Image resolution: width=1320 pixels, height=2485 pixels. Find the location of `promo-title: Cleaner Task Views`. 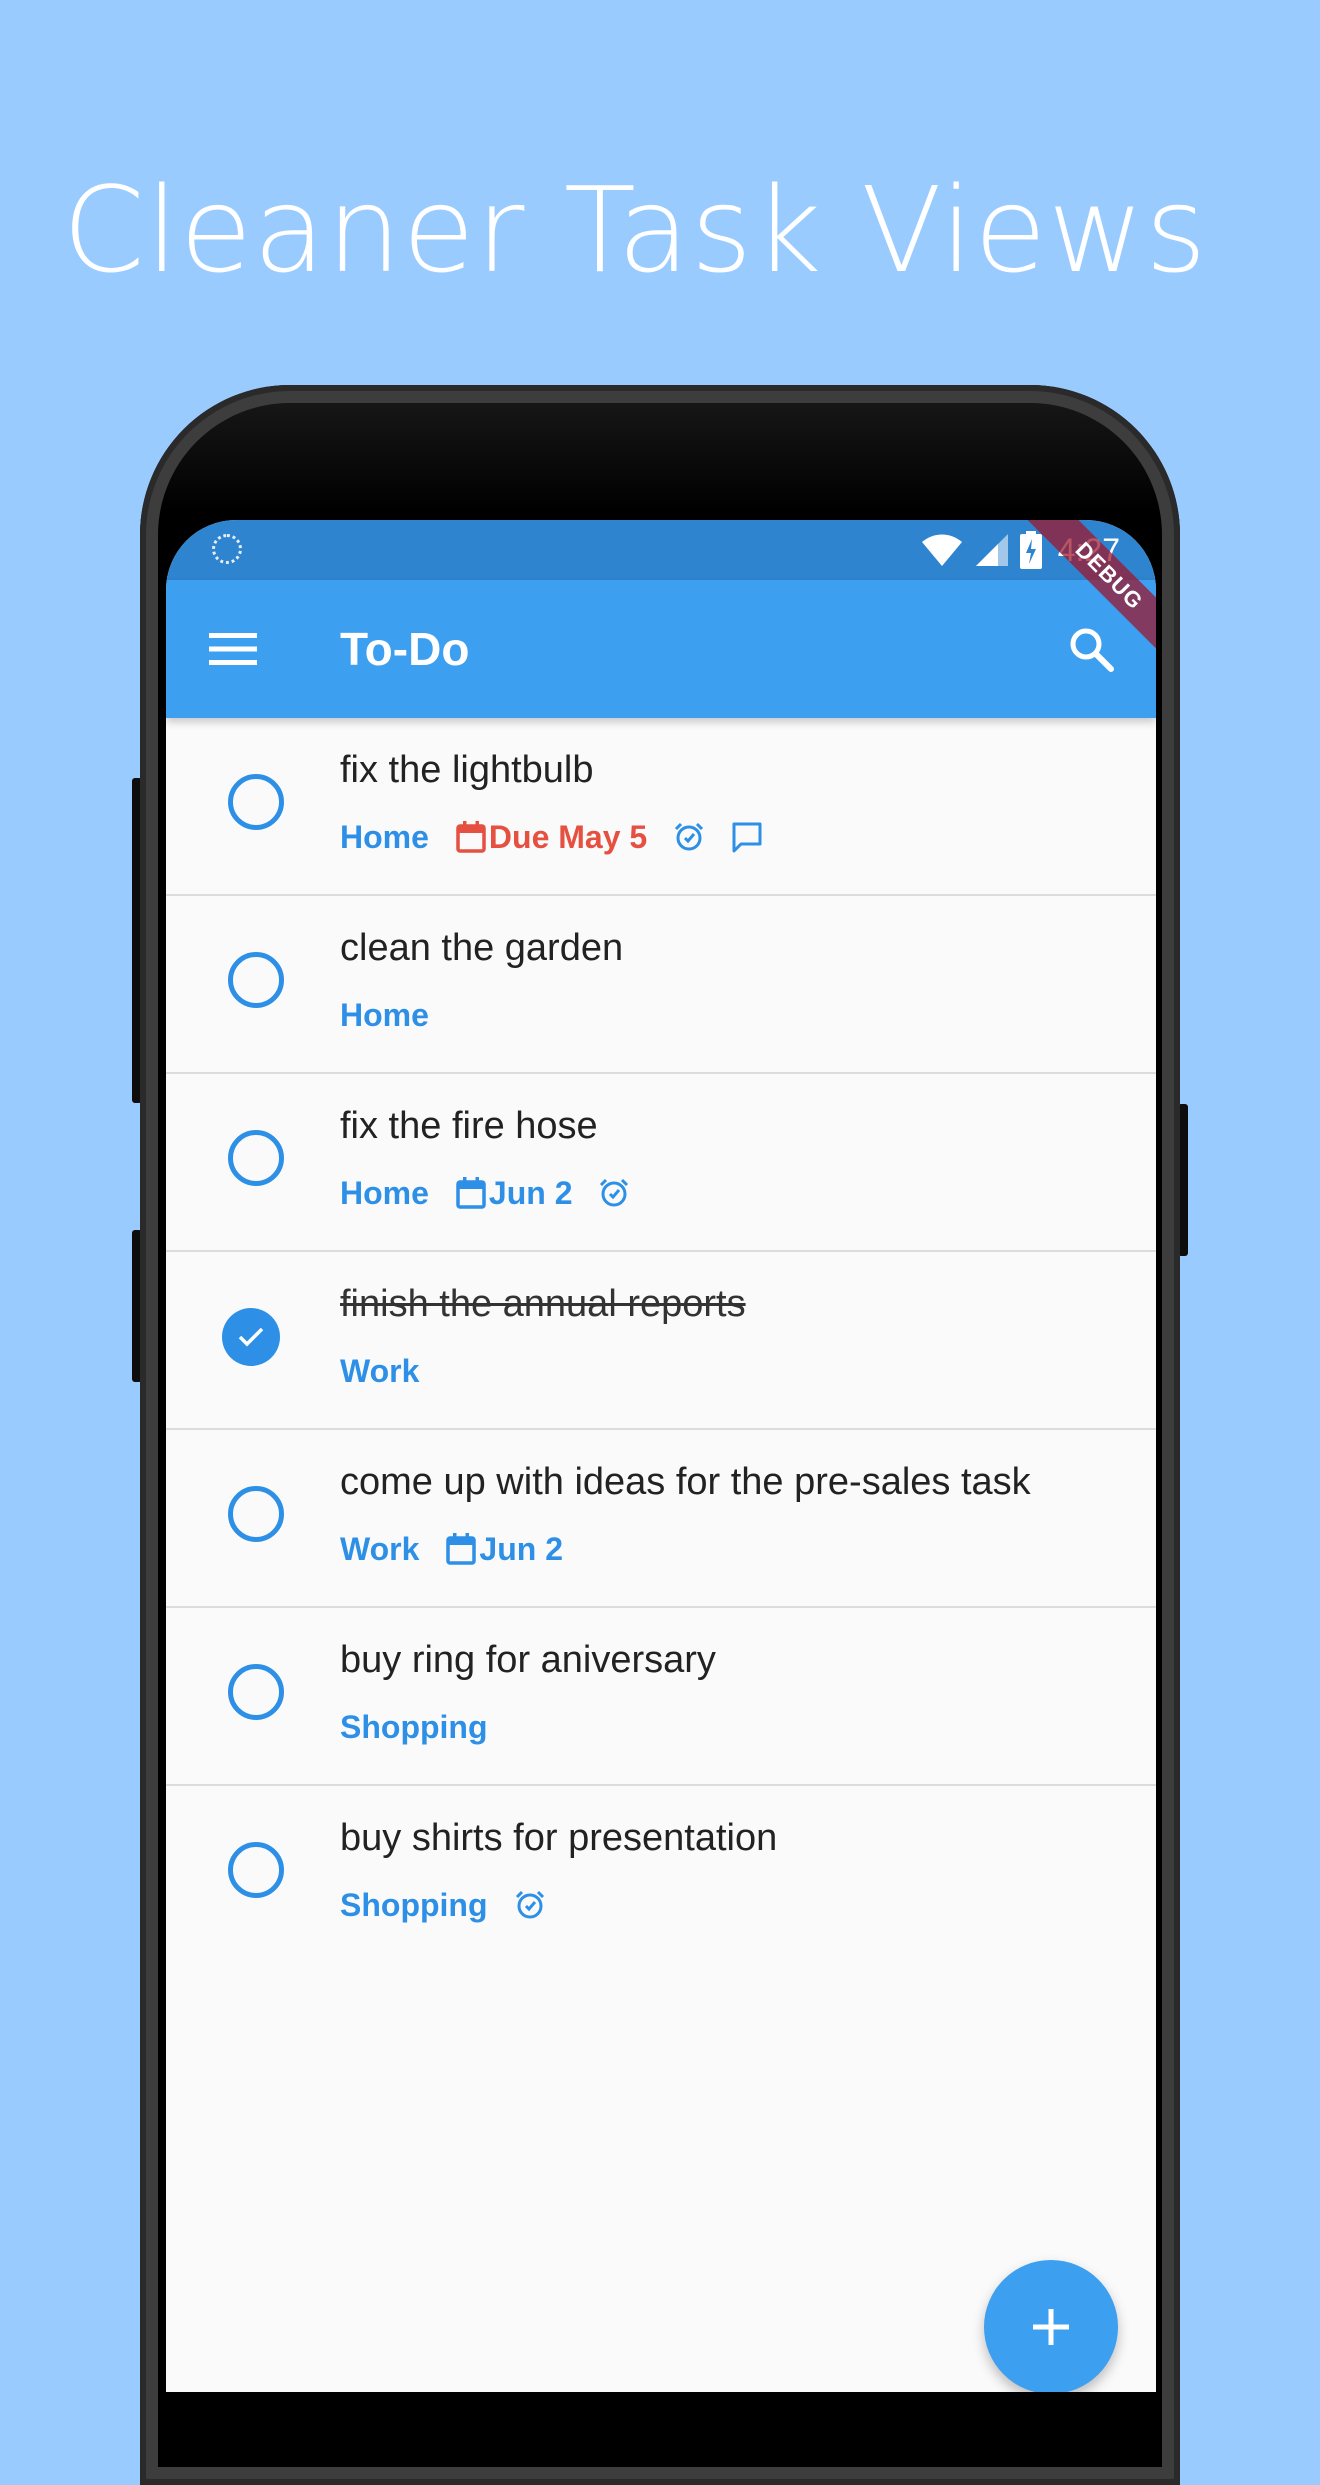

promo-title: Cleaner Task Views is located at coordinates (635, 230).